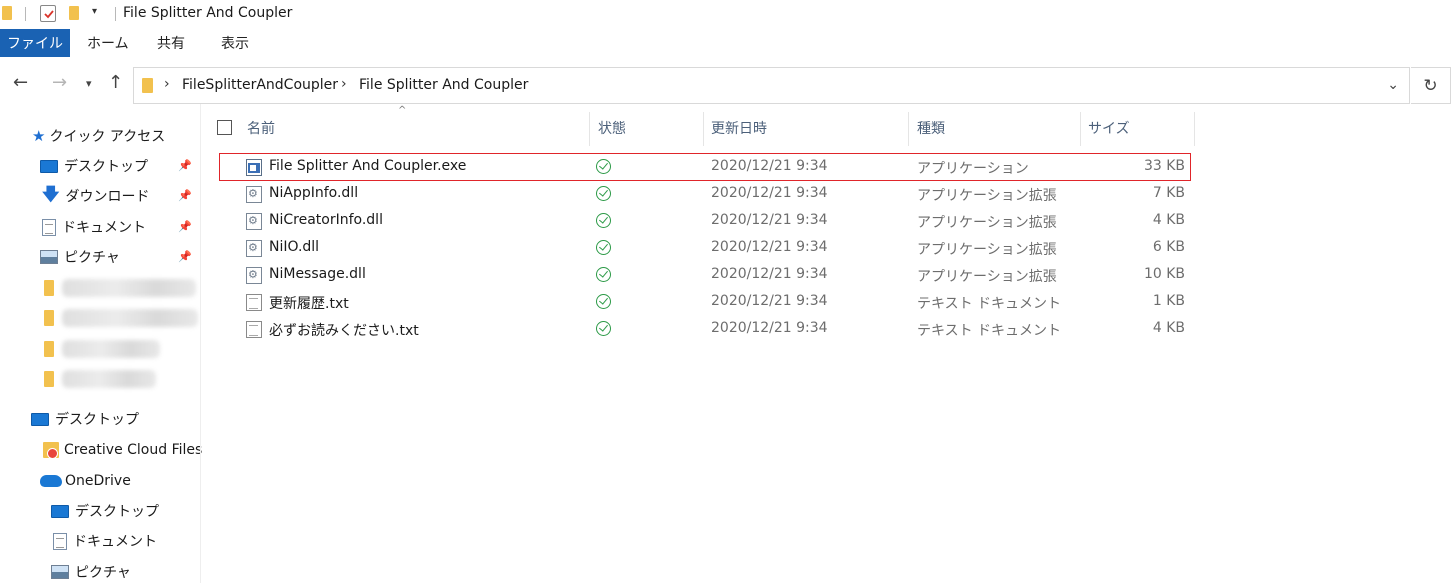 Image resolution: width=1456 pixels, height=583 pixels. What do you see at coordinates (443, 85) in the screenshot?
I see `breadcrumb-current: File Splitter And Coupler` at bounding box center [443, 85].